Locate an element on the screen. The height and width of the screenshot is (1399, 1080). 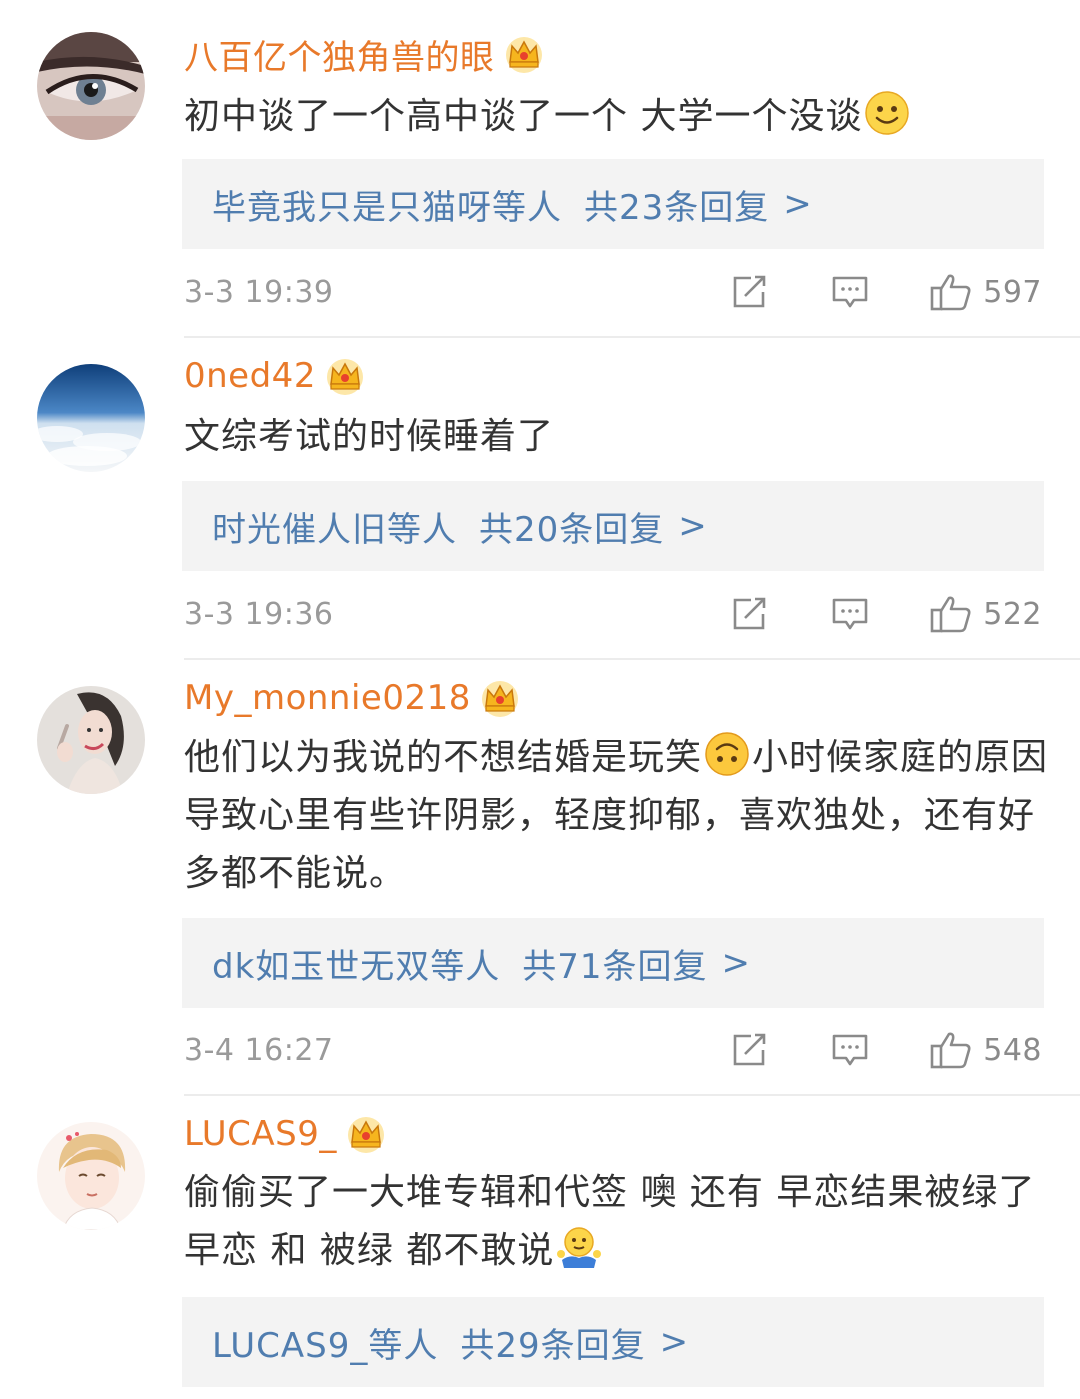
like-button: 597 is located at coordinates (985, 292).